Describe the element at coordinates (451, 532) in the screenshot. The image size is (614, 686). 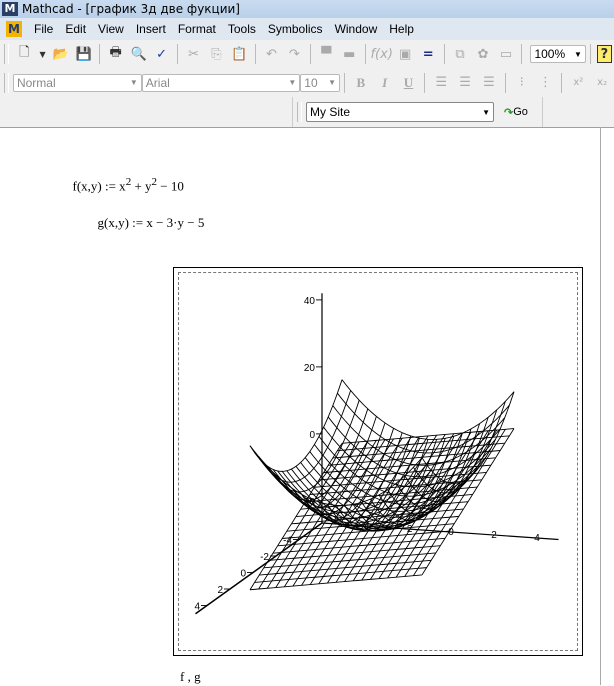
I see `right-axis-tick-label: 0` at that location.